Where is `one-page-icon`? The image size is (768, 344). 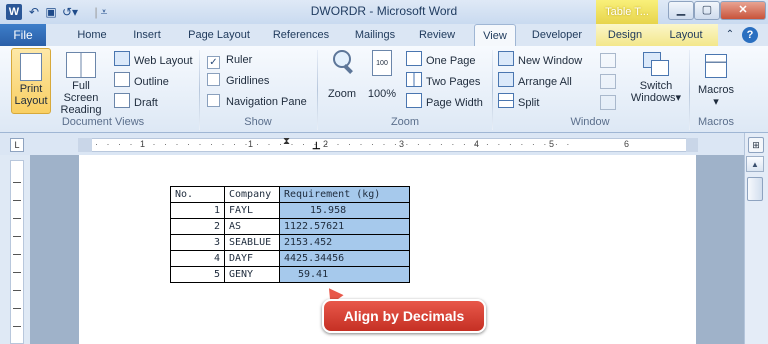 one-page-icon is located at coordinates (414, 58).